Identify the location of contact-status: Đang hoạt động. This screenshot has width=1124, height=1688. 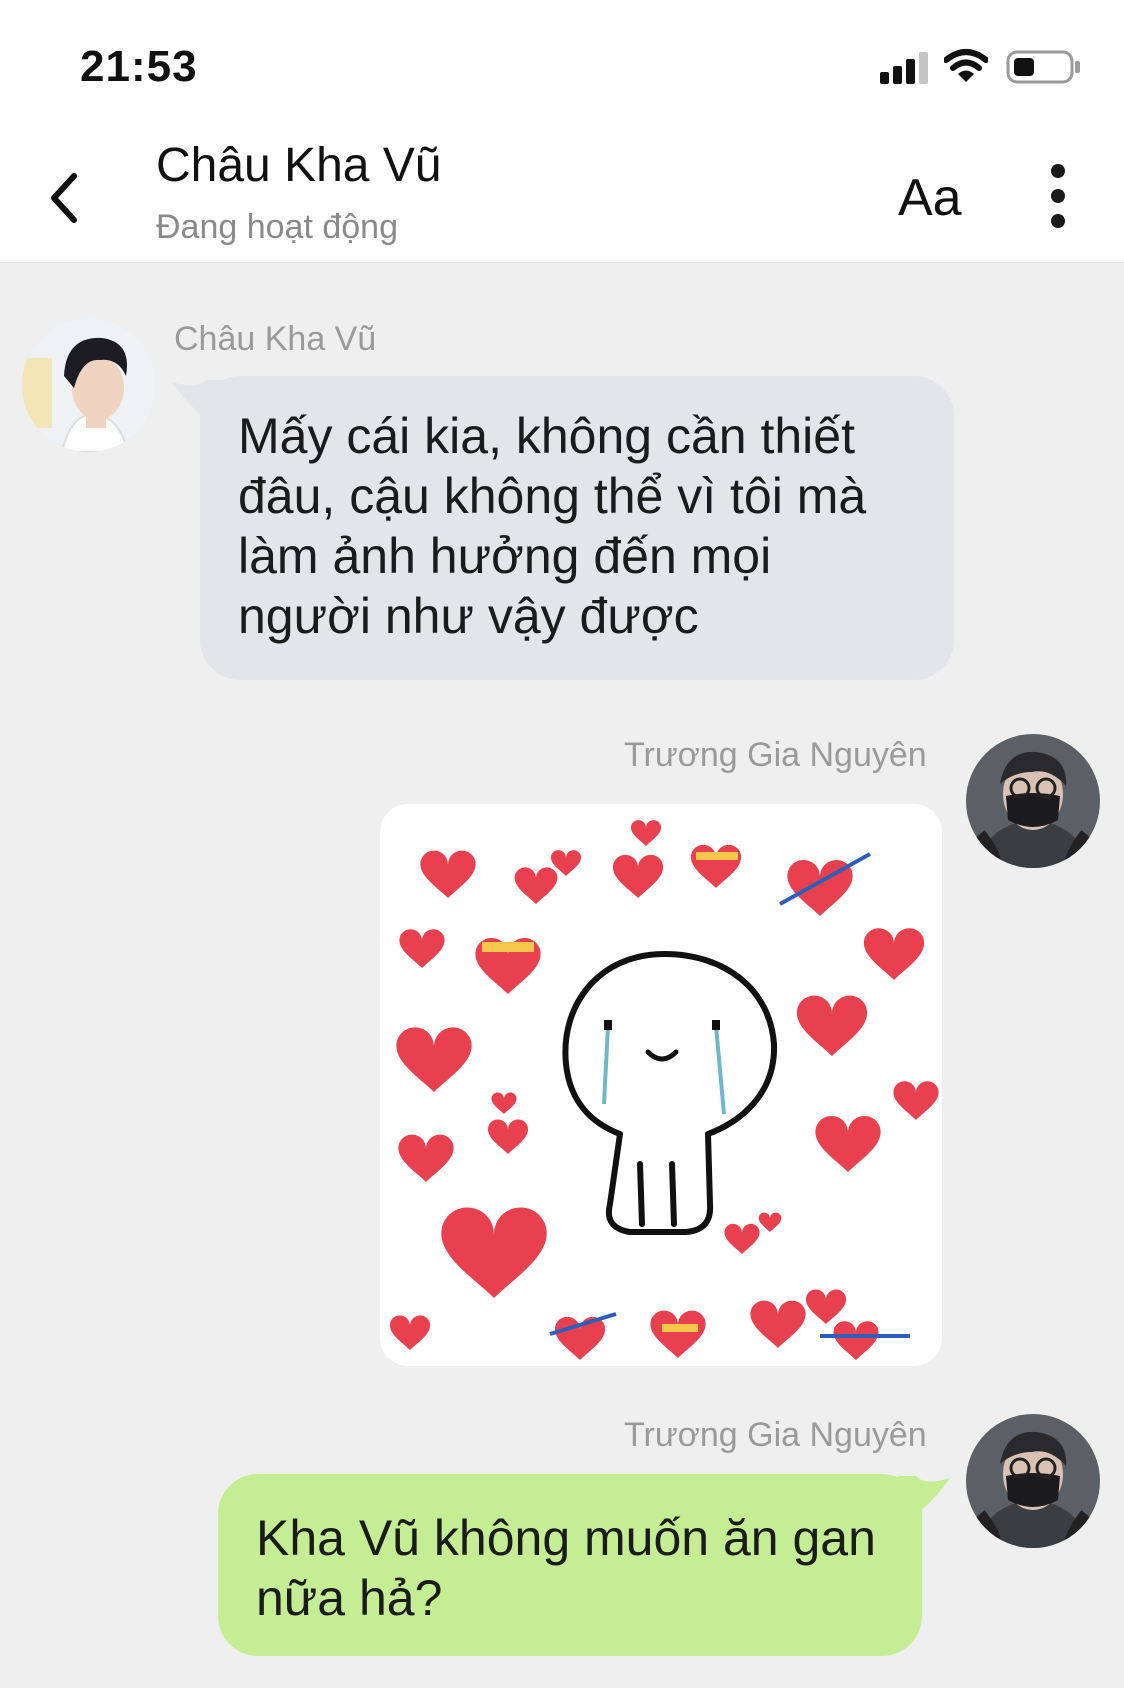
(277, 227).